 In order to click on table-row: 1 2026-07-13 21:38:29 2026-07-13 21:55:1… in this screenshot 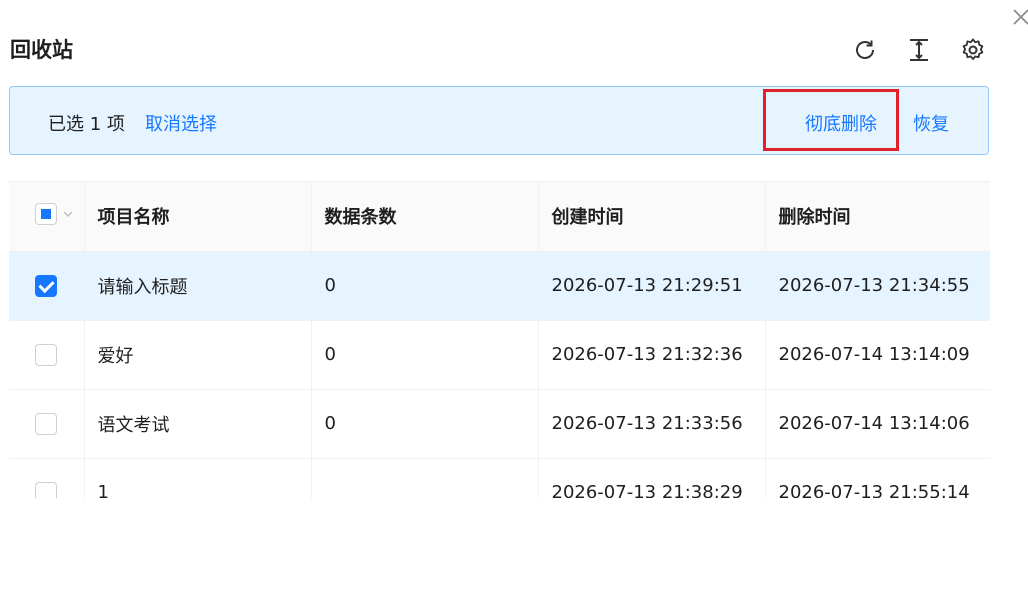, I will do `click(499, 478)`.